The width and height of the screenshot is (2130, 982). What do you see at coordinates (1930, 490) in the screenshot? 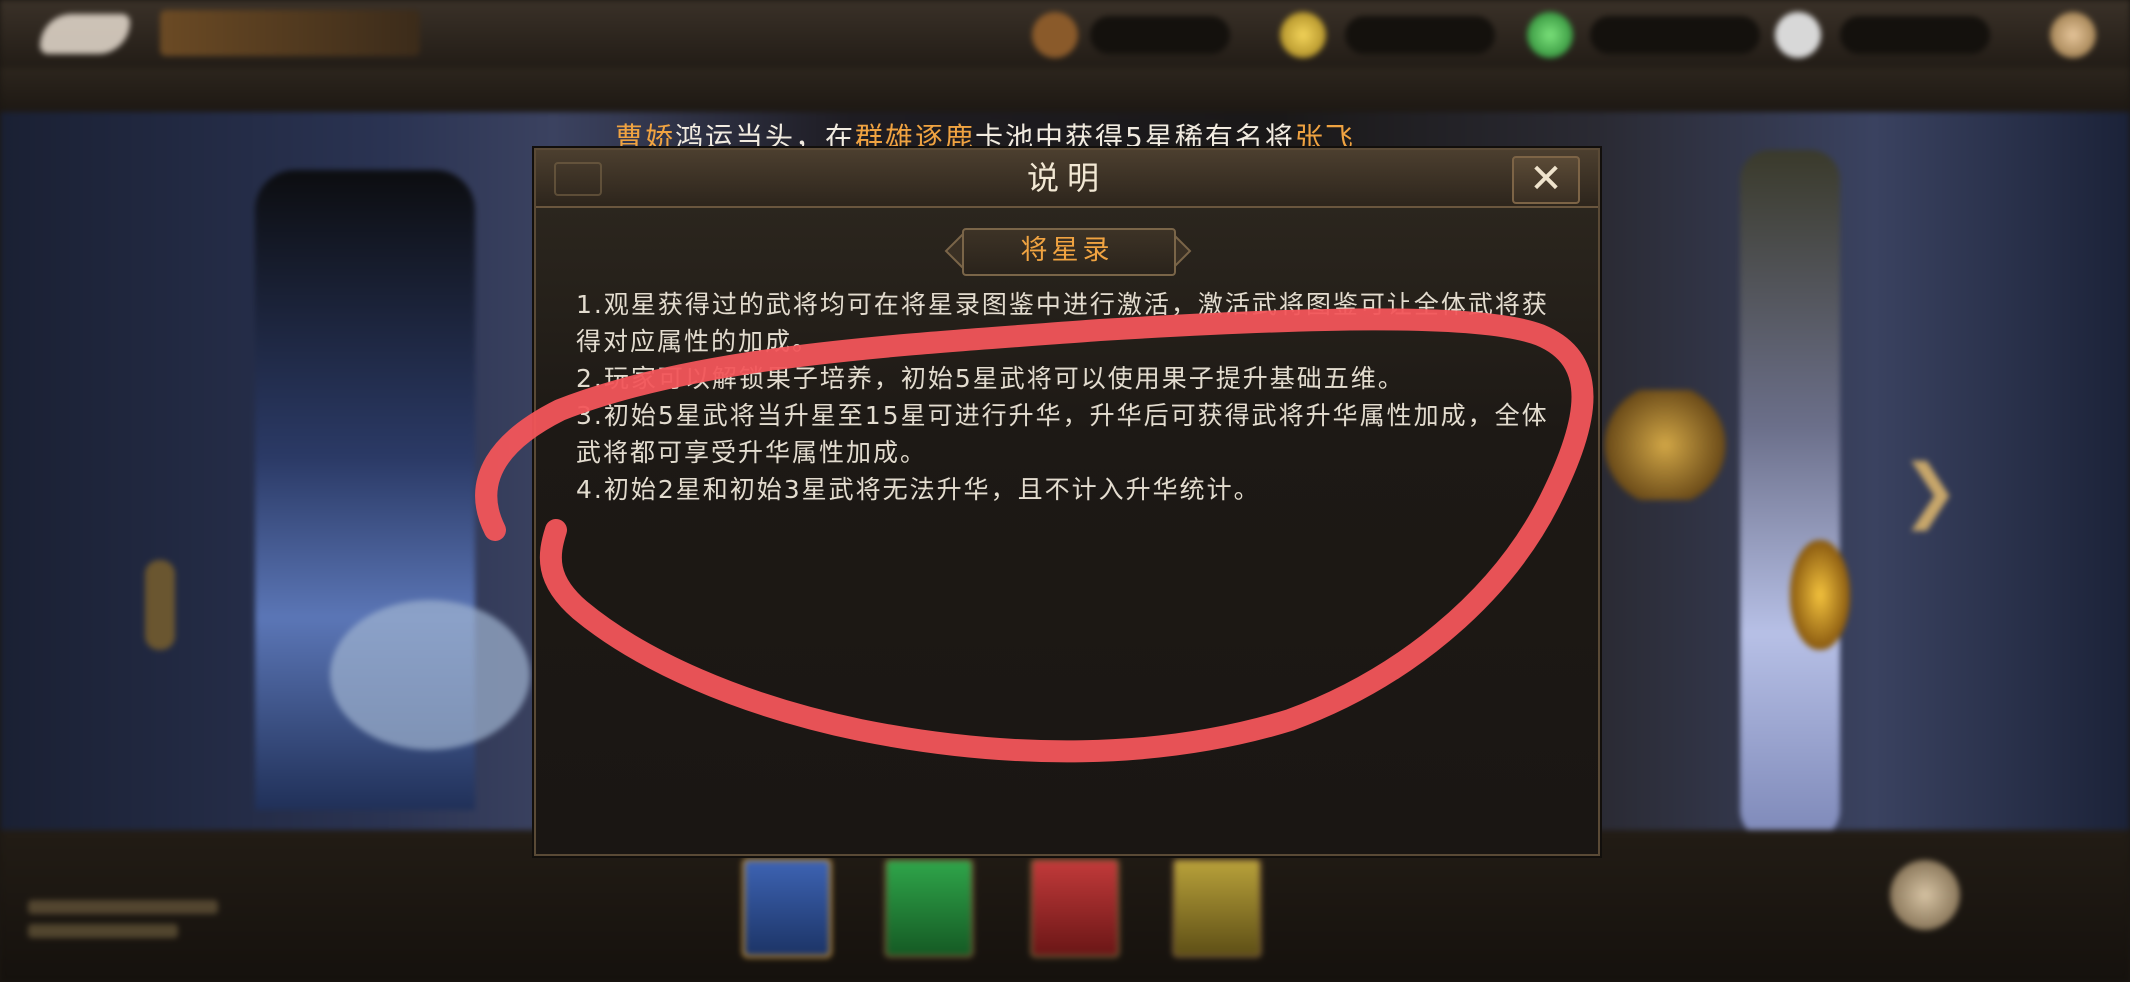
I see `next-arrow-icon: ❯` at bounding box center [1930, 490].